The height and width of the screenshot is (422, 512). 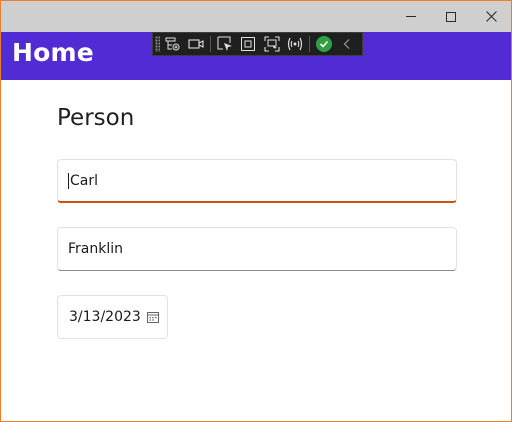 I want to click on live-visual-tree-button, so click(x=172, y=44).